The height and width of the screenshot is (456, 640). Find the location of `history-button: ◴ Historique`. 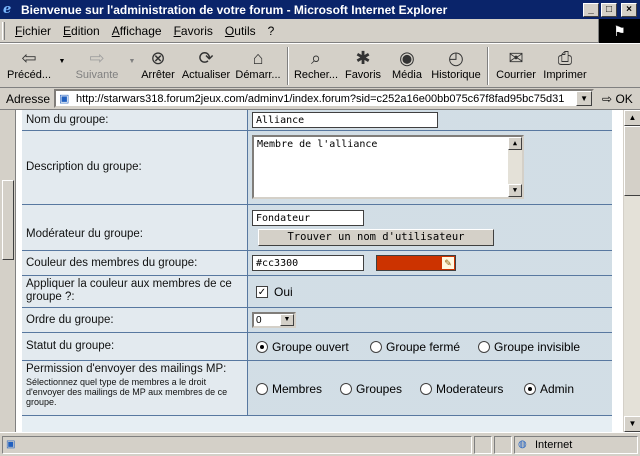

history-button: ◴ Historique is located at coordinates (456, 66).